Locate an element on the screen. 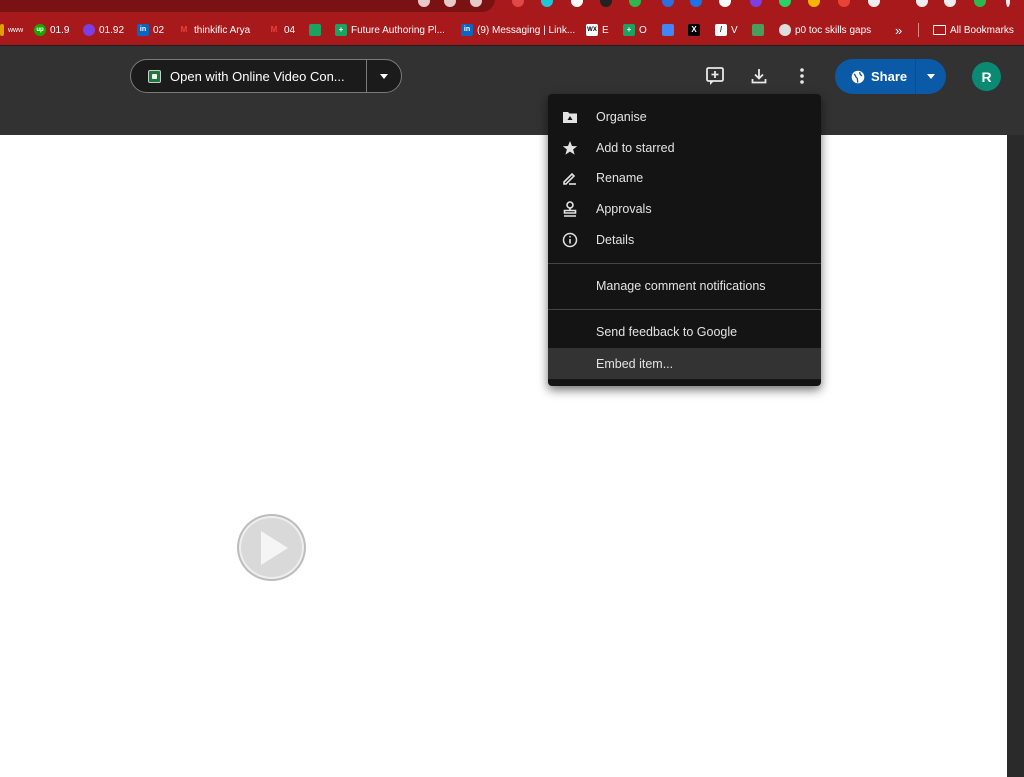 The height and width of the screenshot is (777, 1024). bookmark-item: M 04 is located at coordinates (281, 30).